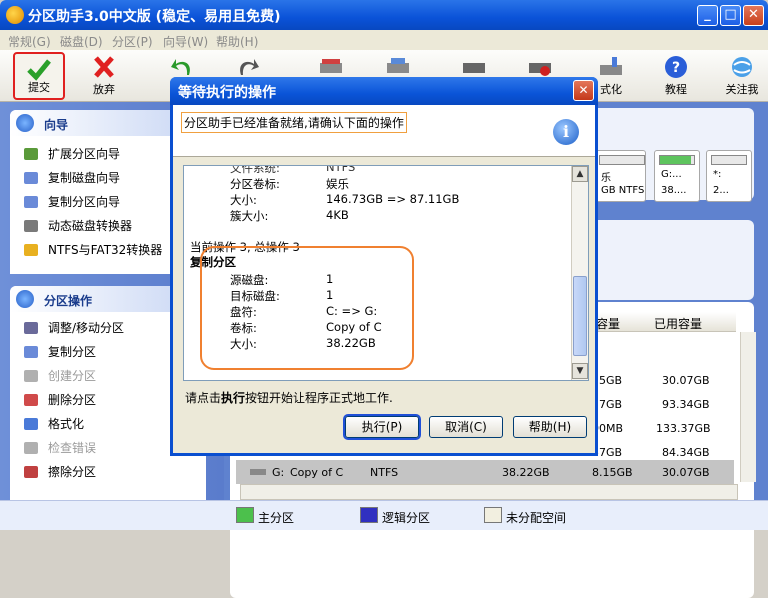 This screenshot has width=768, height=598. What do you see at coordinates (489, 492) in the screenshot?
I see `table-hscroll` at bounding box center [489, 492].